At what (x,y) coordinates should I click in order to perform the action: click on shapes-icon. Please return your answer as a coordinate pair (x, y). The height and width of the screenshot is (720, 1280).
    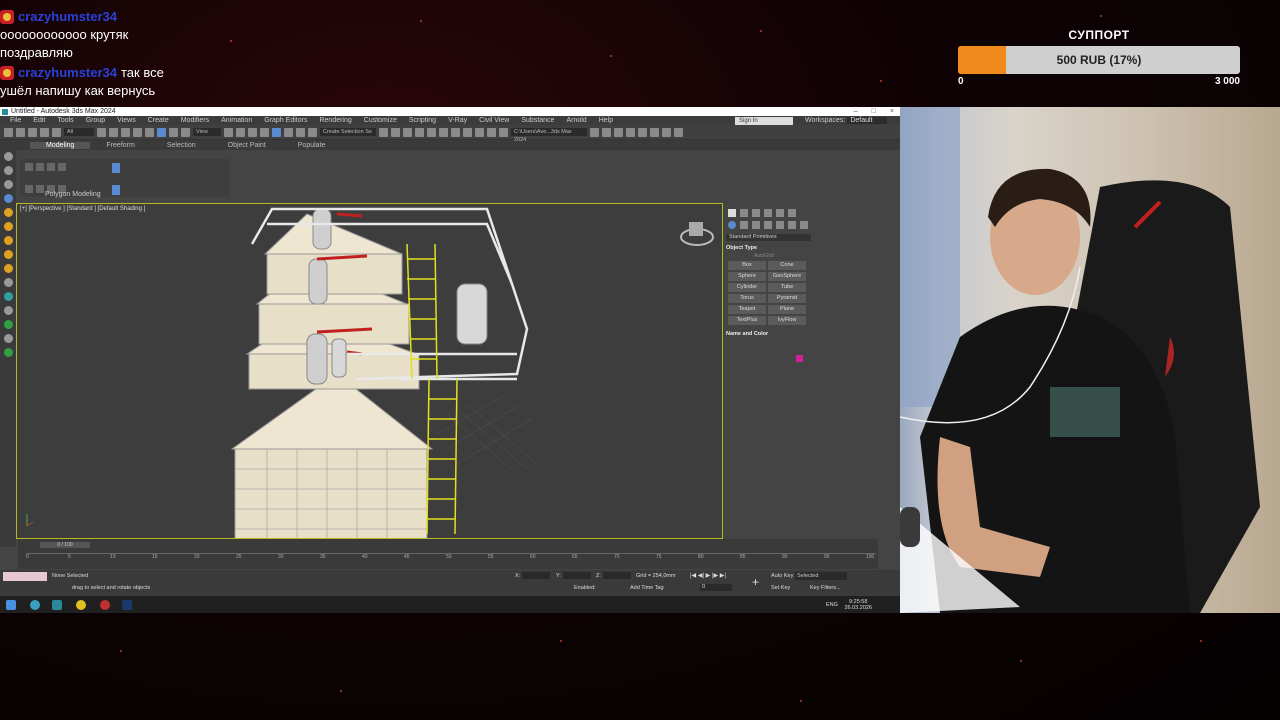
    Looking at the image, I should click on (744, 225).